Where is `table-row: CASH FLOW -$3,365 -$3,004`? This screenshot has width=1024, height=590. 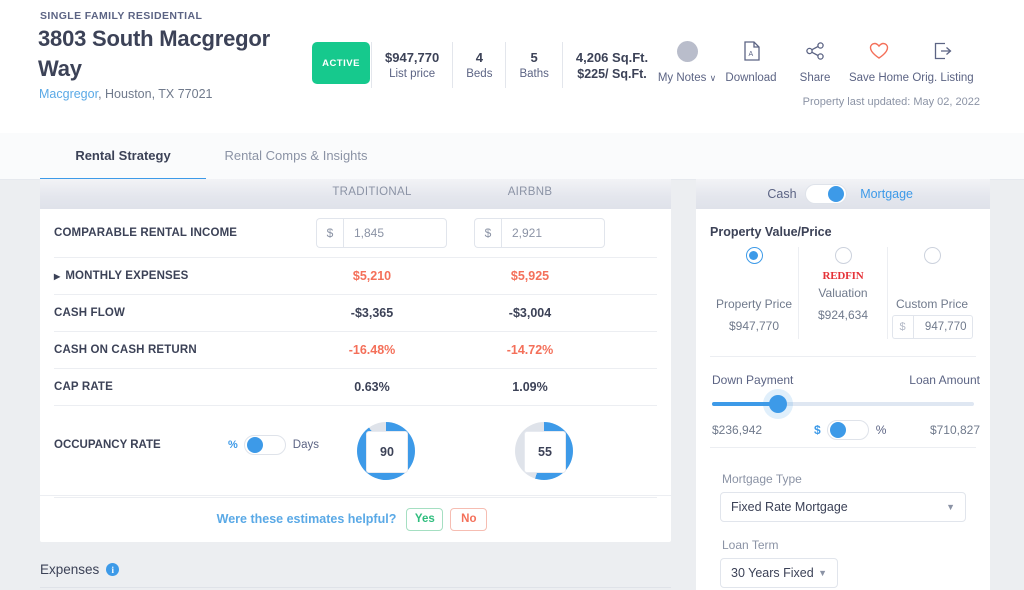
table-row: CASH FLOW -$3,365 -$3,004 is located at coordinates (355, 313).